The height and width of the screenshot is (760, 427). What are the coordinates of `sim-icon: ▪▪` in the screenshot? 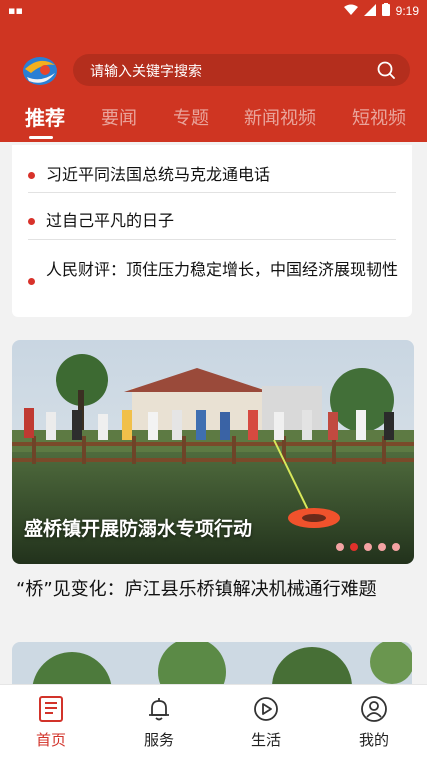 It's located at (15, 10).